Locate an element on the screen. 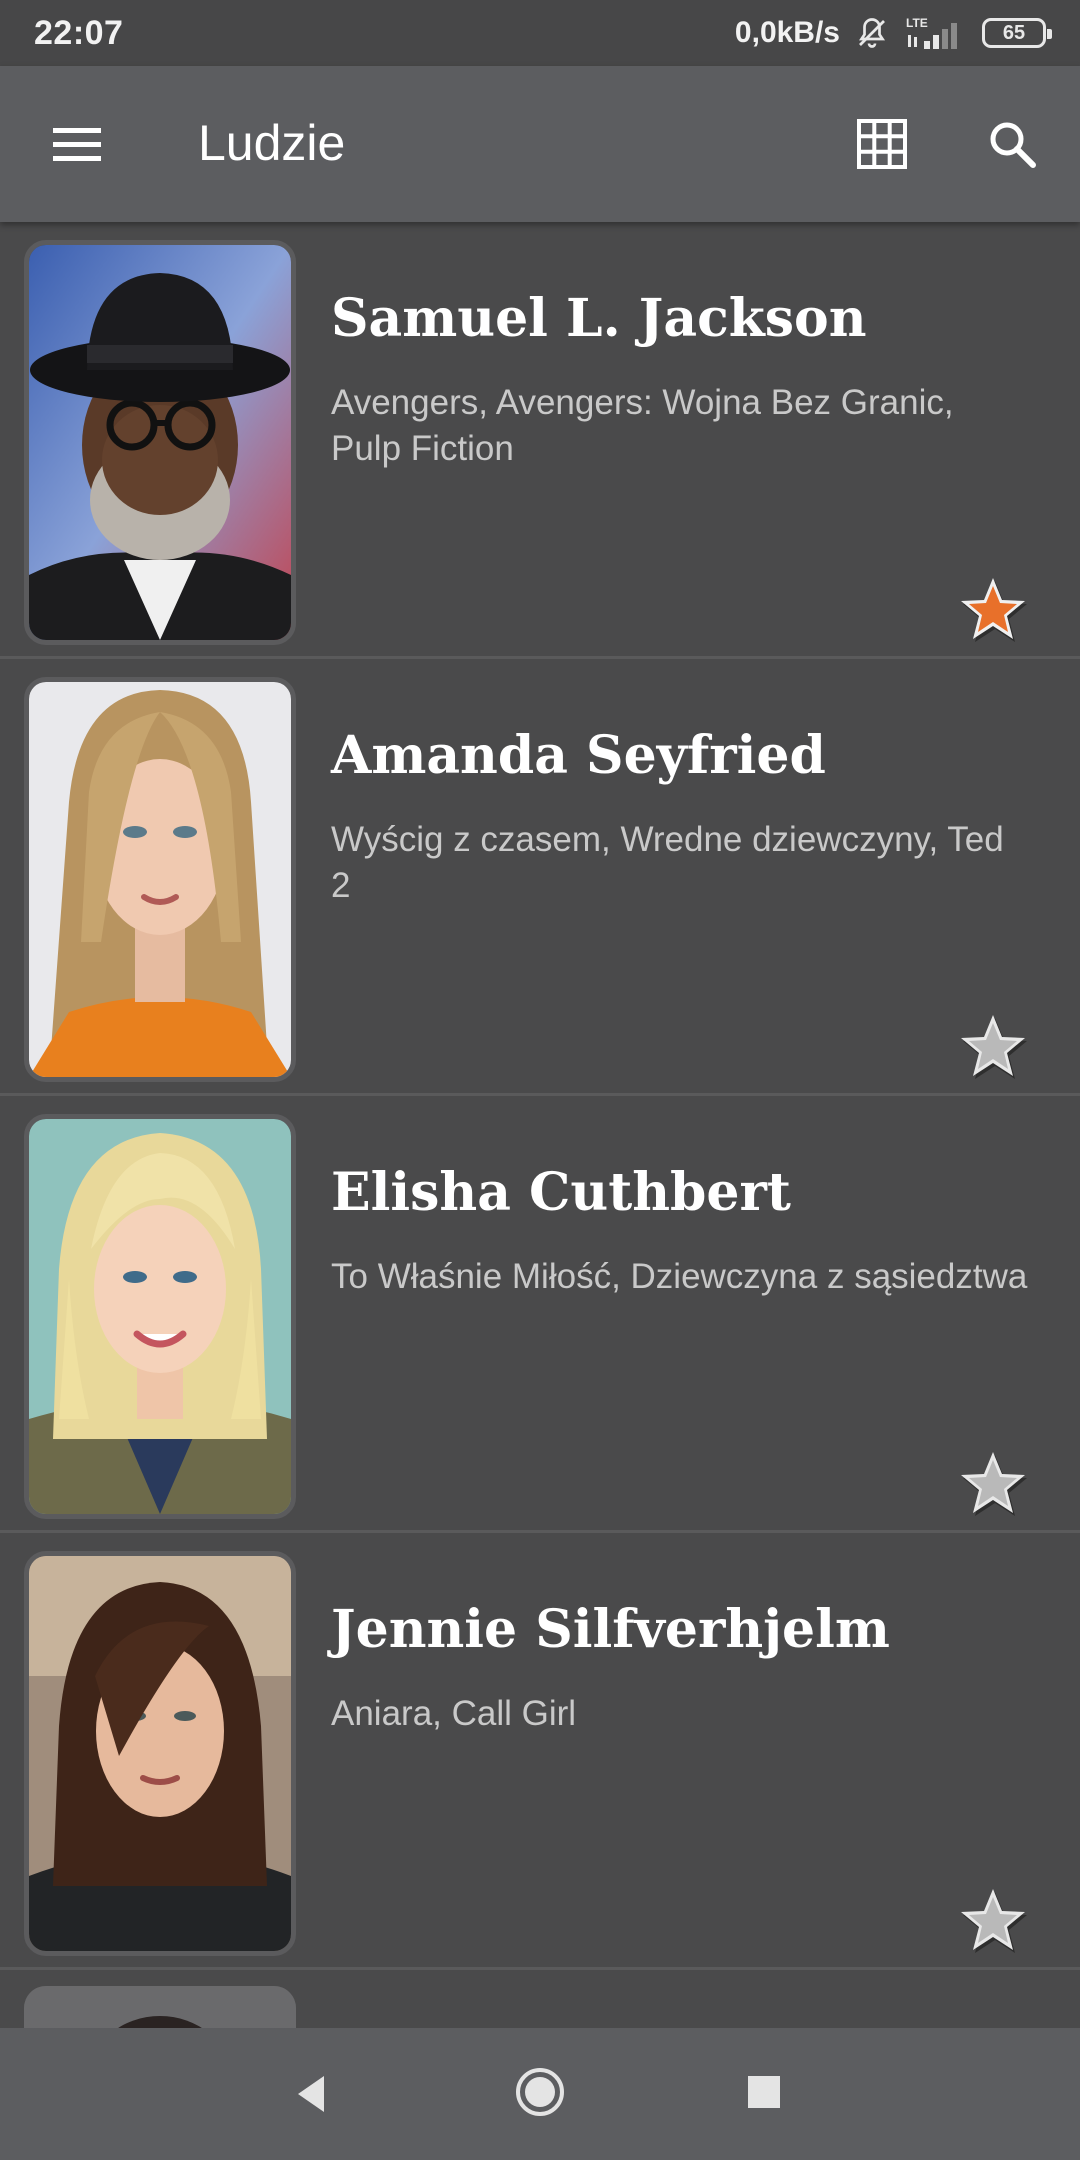 This screenshot has width=1080, height=2160. status-time: 22:07 is located at coordinates (79, 32).